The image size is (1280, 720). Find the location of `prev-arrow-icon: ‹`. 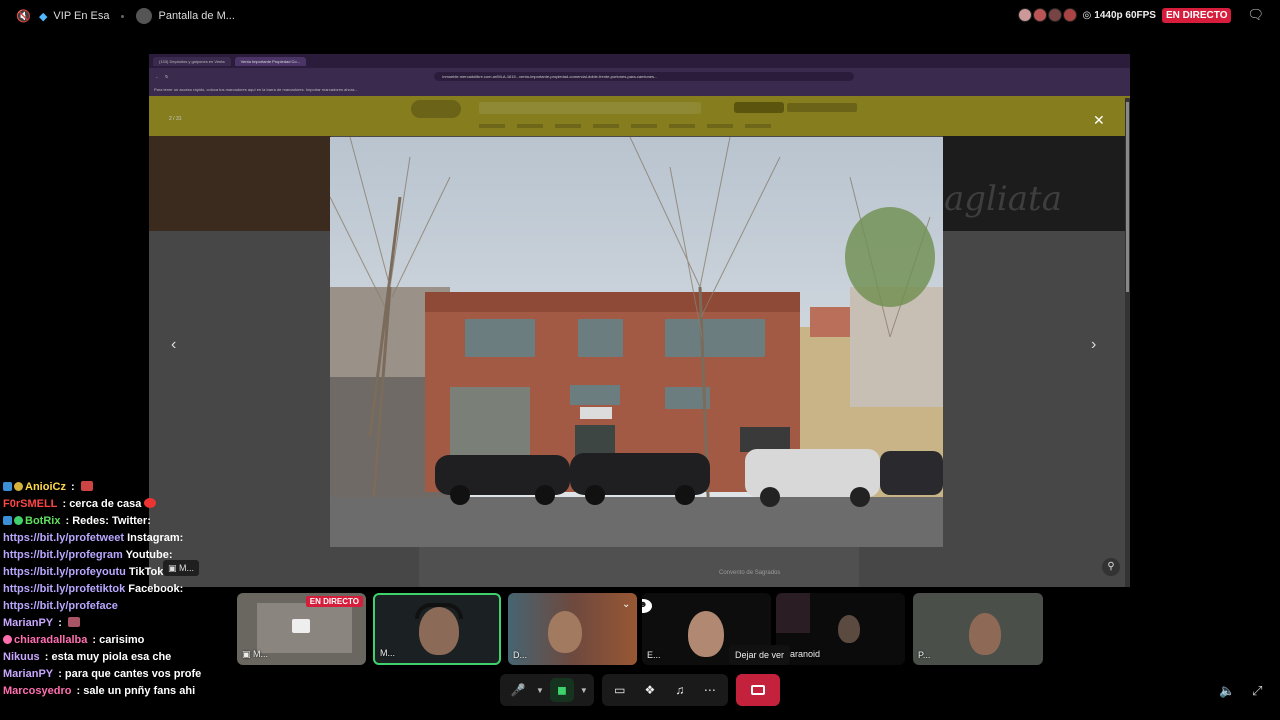

prev-arrow-icon: ‹ is located at coordinates (173, 345).